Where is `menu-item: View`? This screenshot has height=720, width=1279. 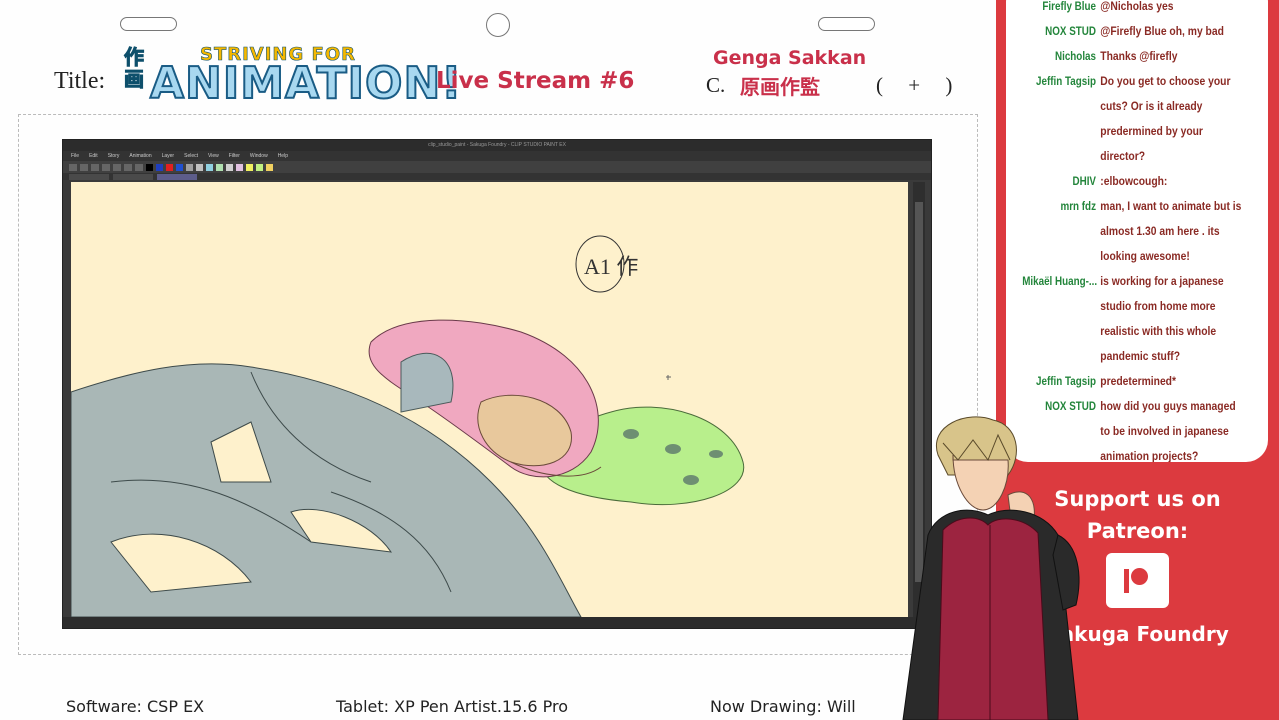 menu-item: View is located at coordinates (213, 156).